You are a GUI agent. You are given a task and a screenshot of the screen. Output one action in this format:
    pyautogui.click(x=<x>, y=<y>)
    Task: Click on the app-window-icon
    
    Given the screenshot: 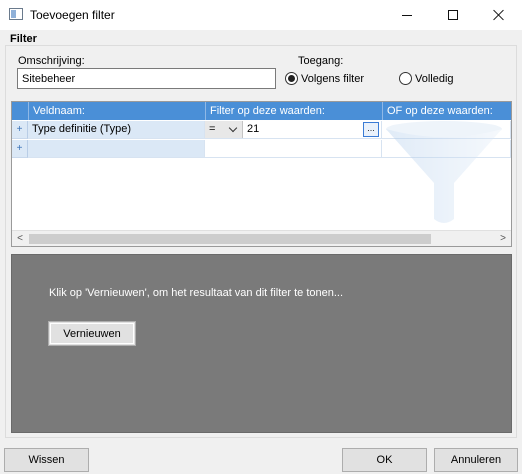 What is the action you would take?
    pyautogui.click(x=16, y=14)
    